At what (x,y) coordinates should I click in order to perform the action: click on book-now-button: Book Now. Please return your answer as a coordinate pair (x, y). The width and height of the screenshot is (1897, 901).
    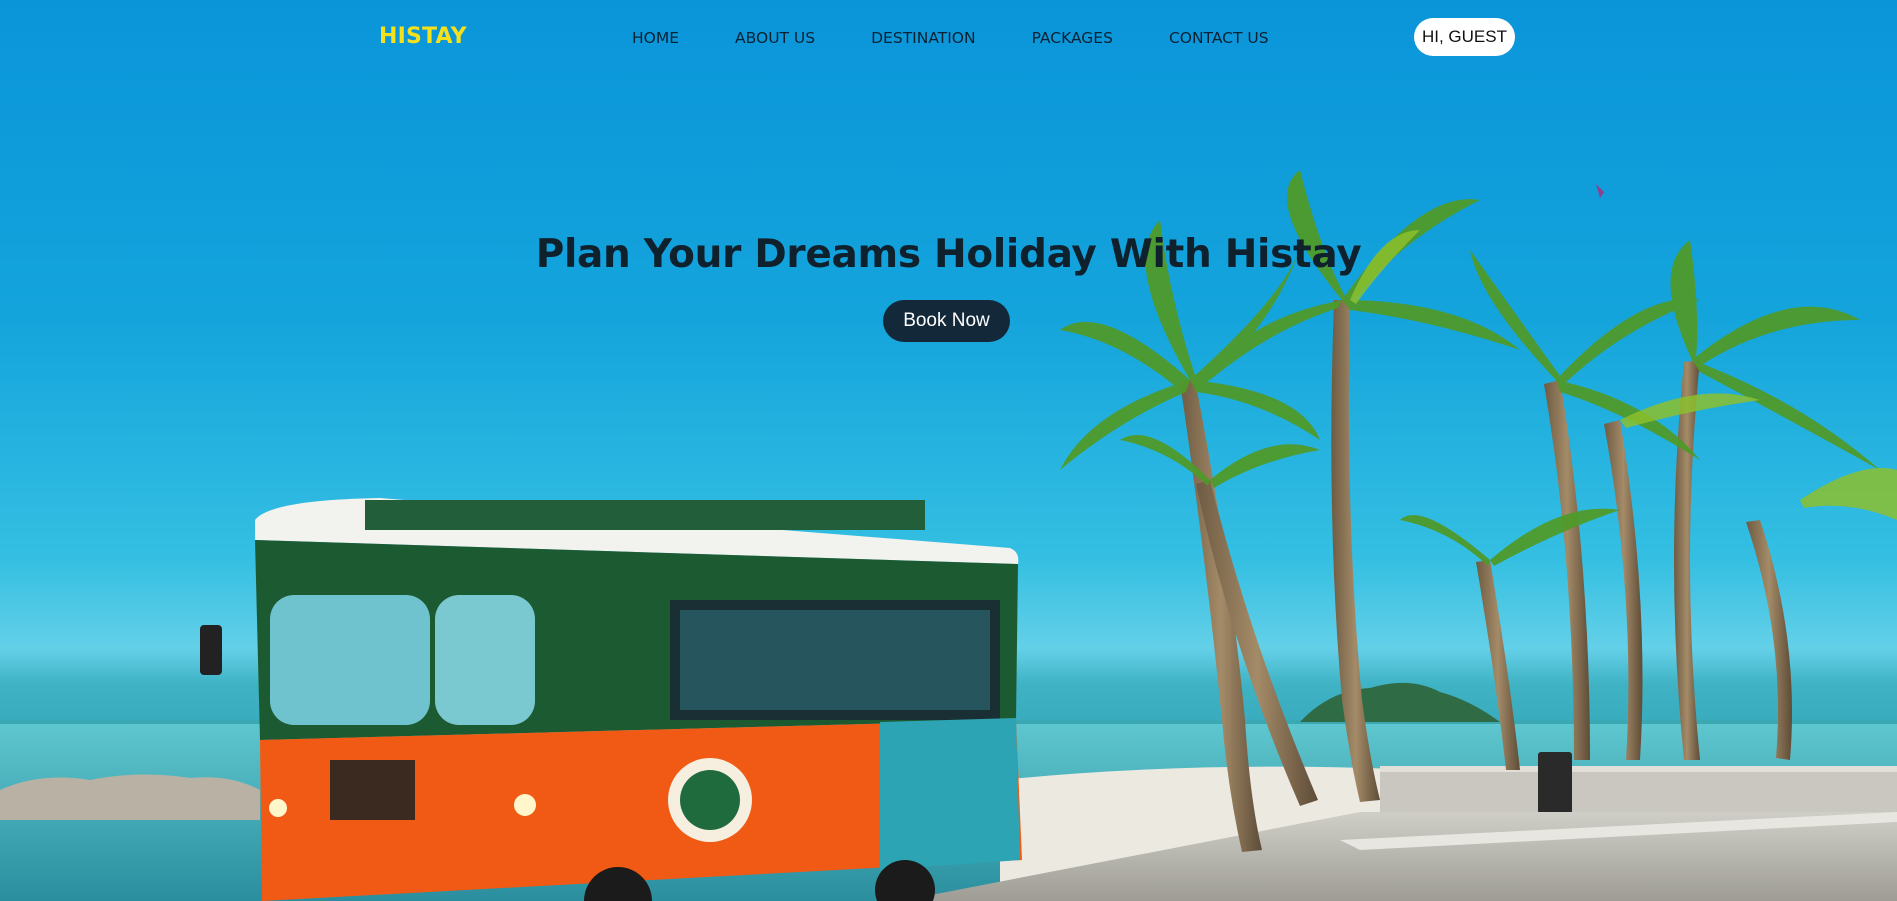
    Looking at the image, I should click on (946, 321).